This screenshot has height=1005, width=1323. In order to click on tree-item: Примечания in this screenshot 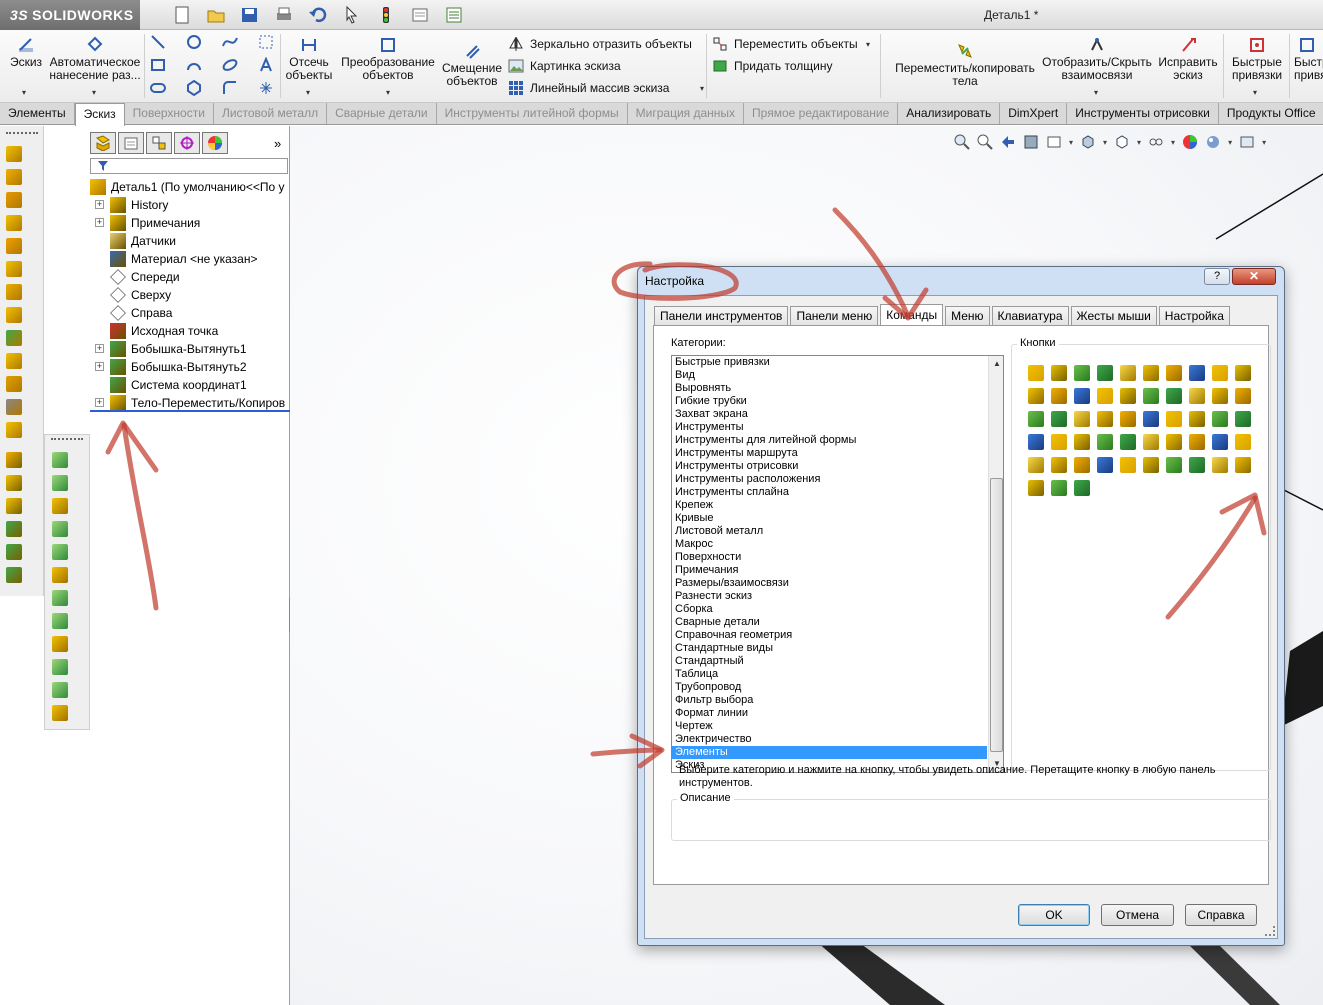, I will do `click(155, 223)`.